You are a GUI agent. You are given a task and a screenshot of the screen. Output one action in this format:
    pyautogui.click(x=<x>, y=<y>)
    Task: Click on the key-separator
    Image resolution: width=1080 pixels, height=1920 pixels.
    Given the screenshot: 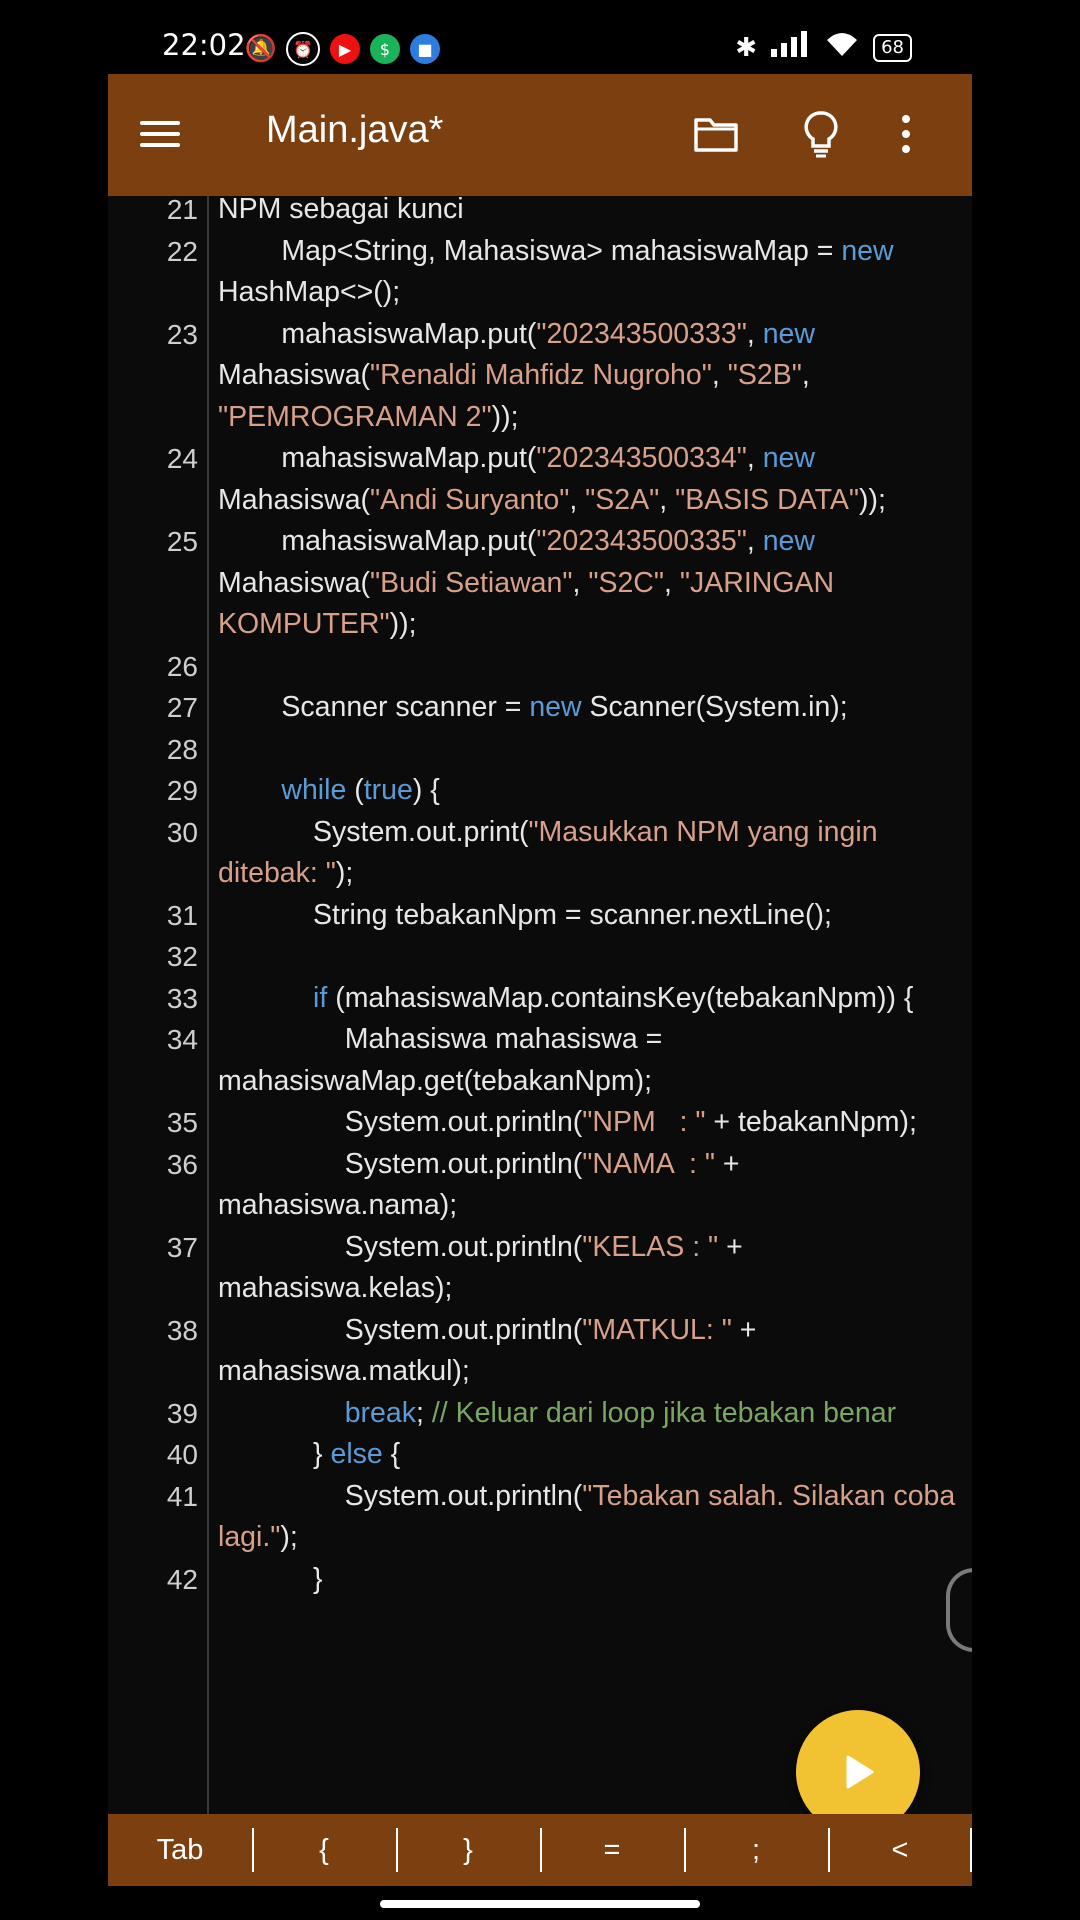 What is the action you would take?
    pyautogui.click(x=971, y=1850)
    